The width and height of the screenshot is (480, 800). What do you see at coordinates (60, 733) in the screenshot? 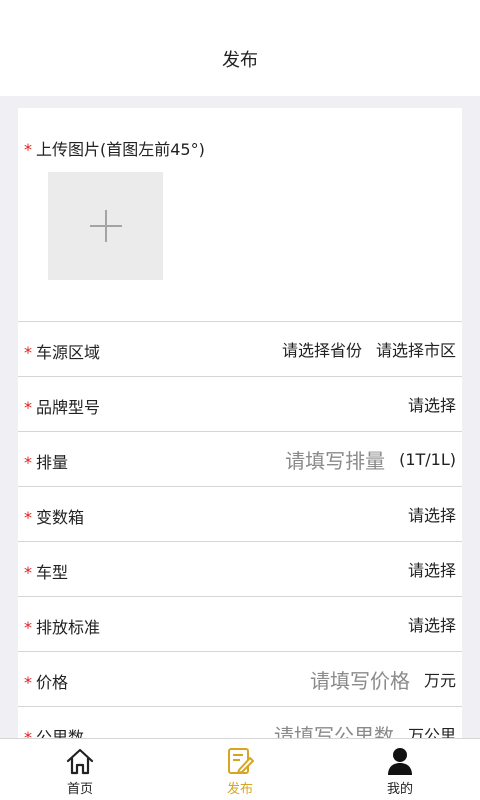
I see `row-label-text: 公里数` at bounding box center [60, 733].